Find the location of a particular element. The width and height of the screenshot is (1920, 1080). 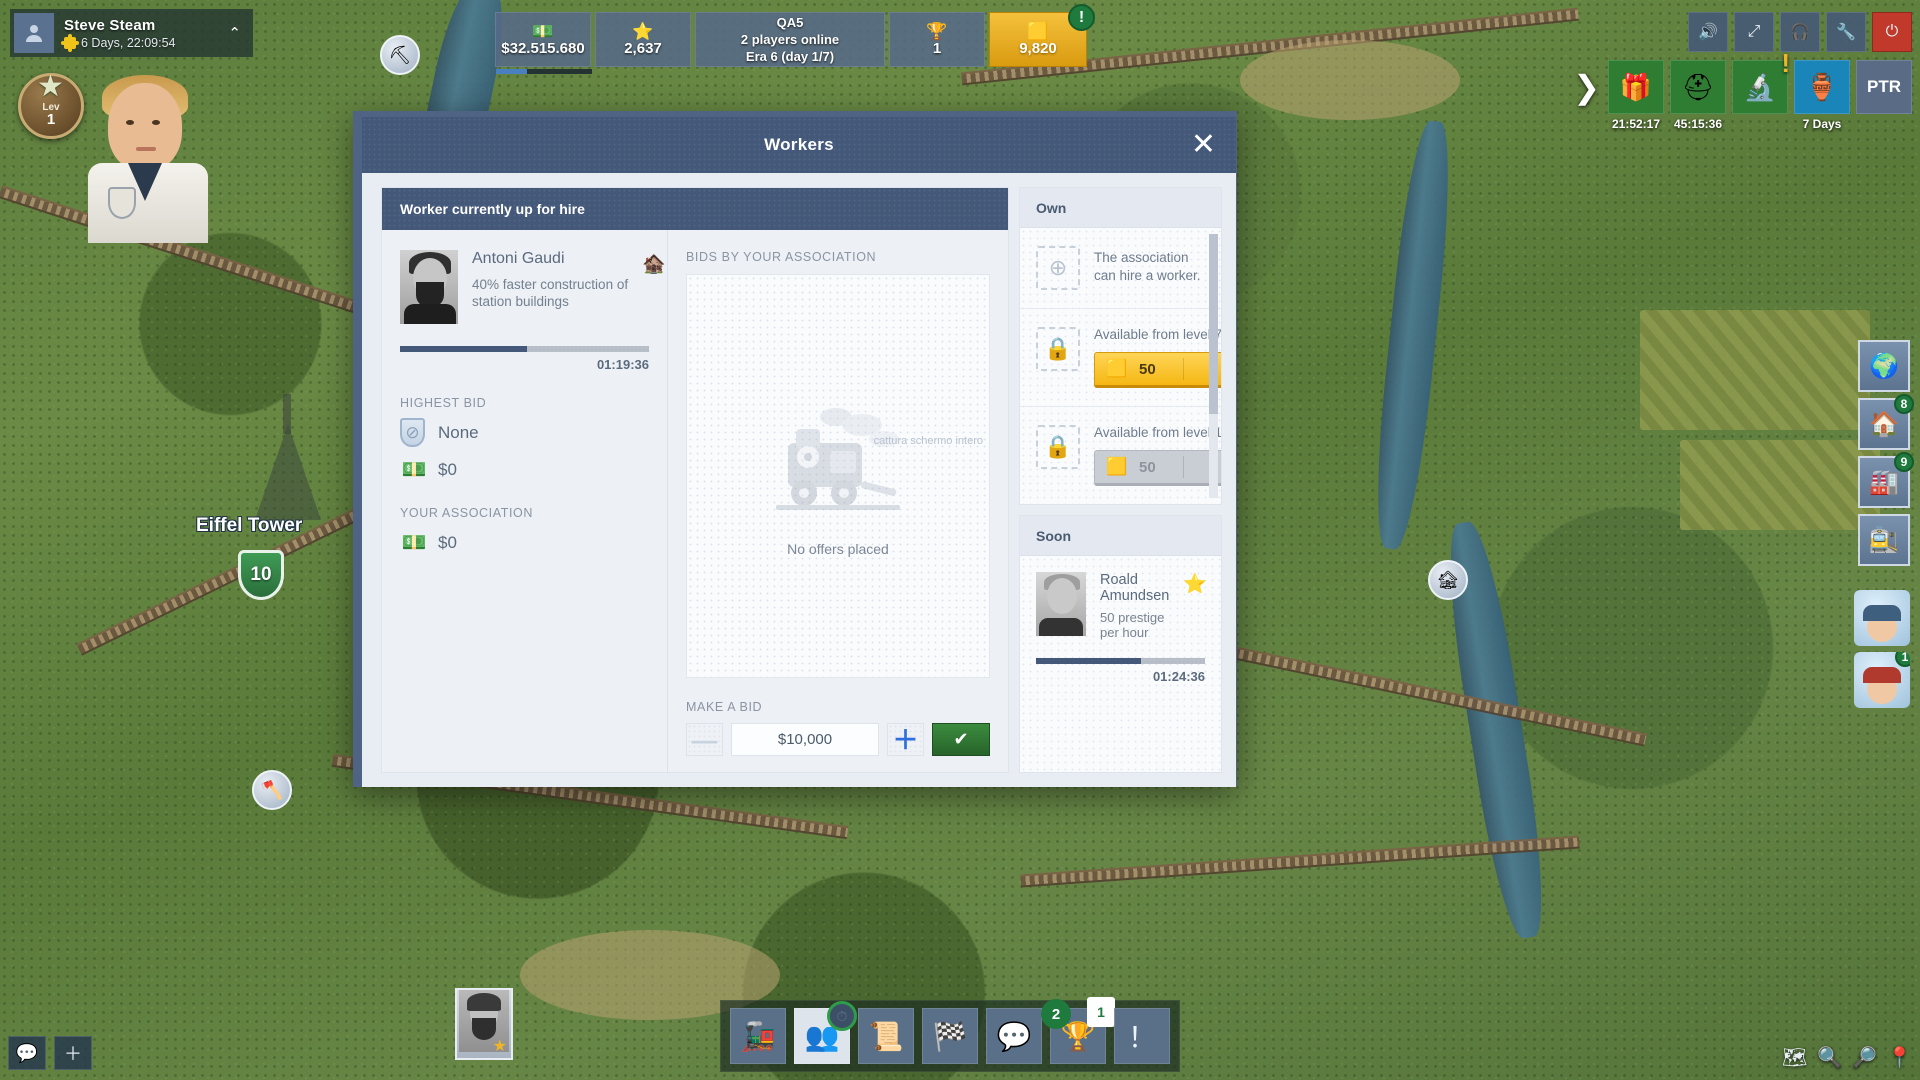

fullscreen-icon: ⤢ is located at coordinates (1754, 32).